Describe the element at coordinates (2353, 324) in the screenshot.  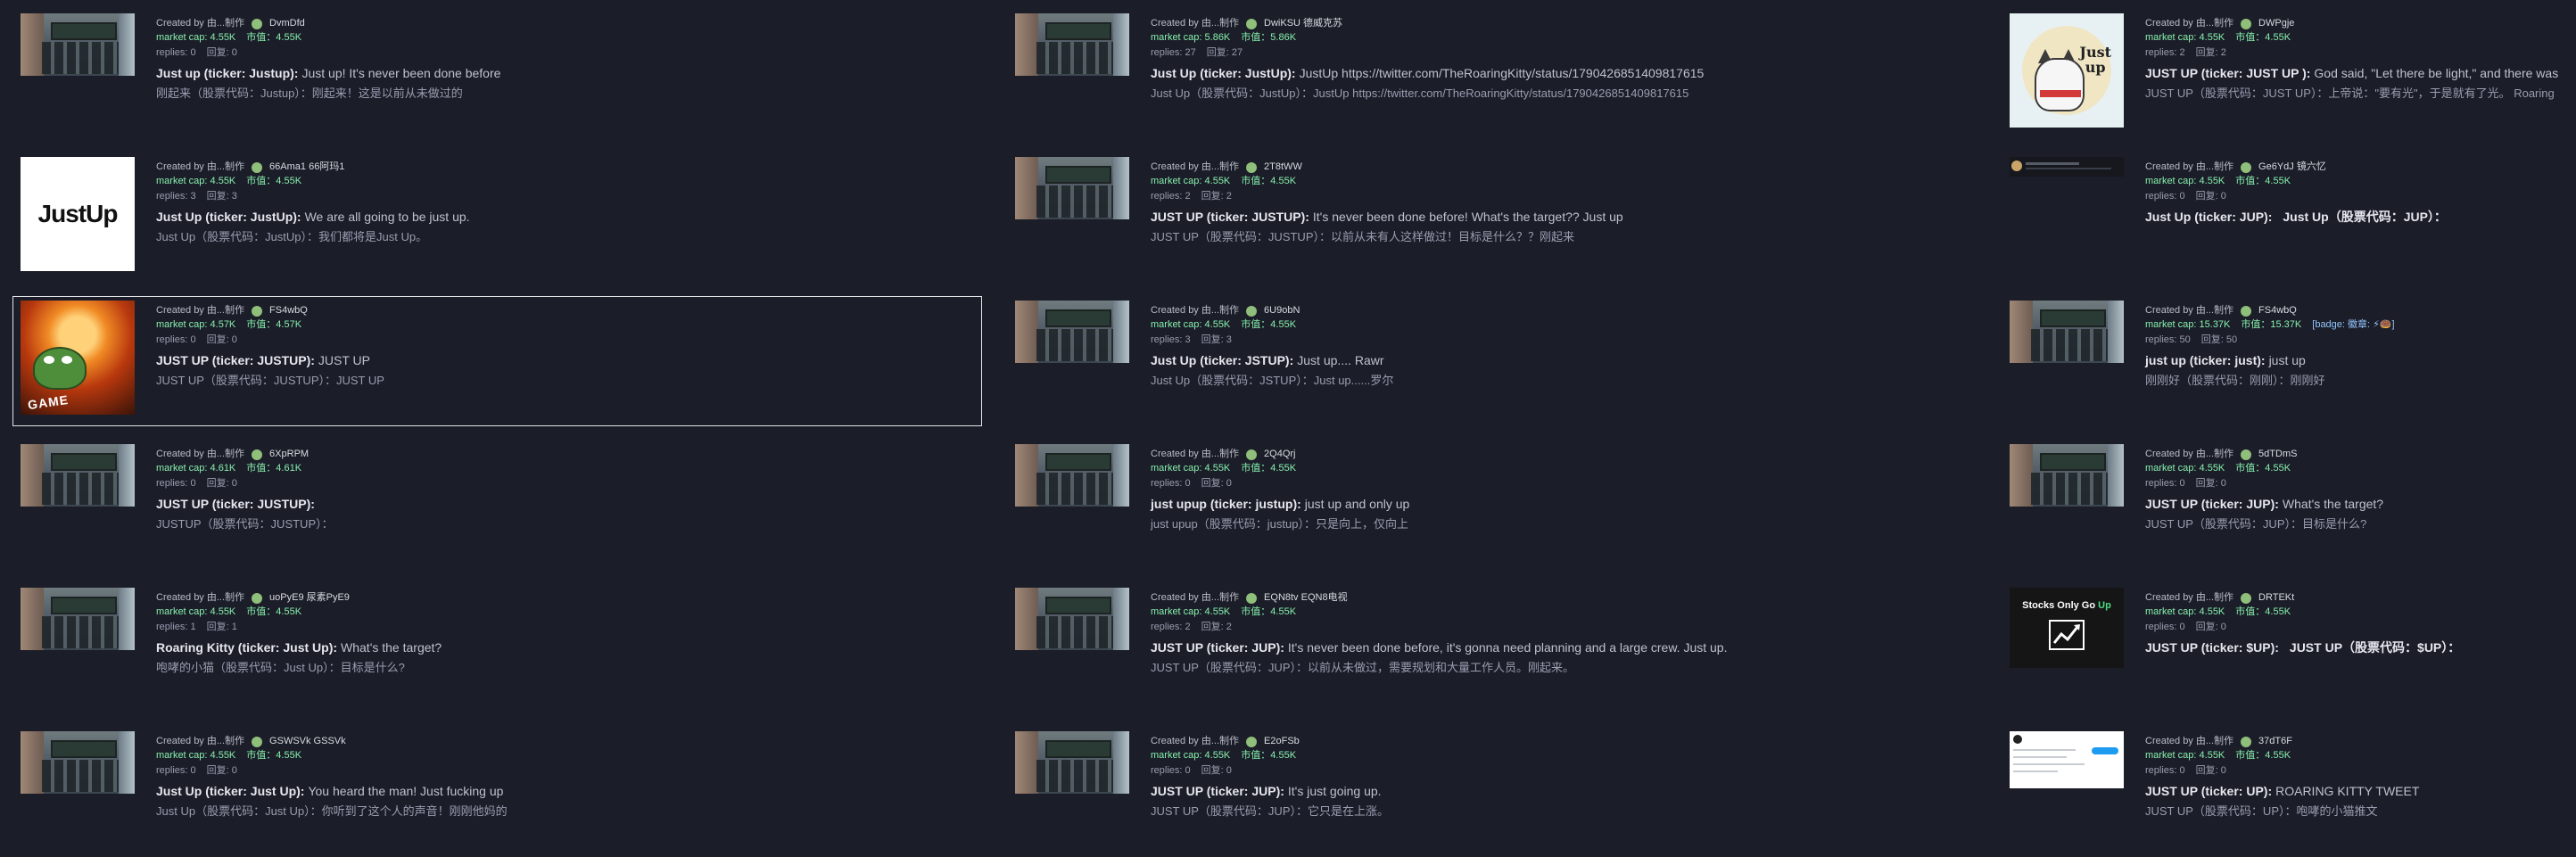
I see `badge: [badge: 徽章: ⚡🍩]` at that location.